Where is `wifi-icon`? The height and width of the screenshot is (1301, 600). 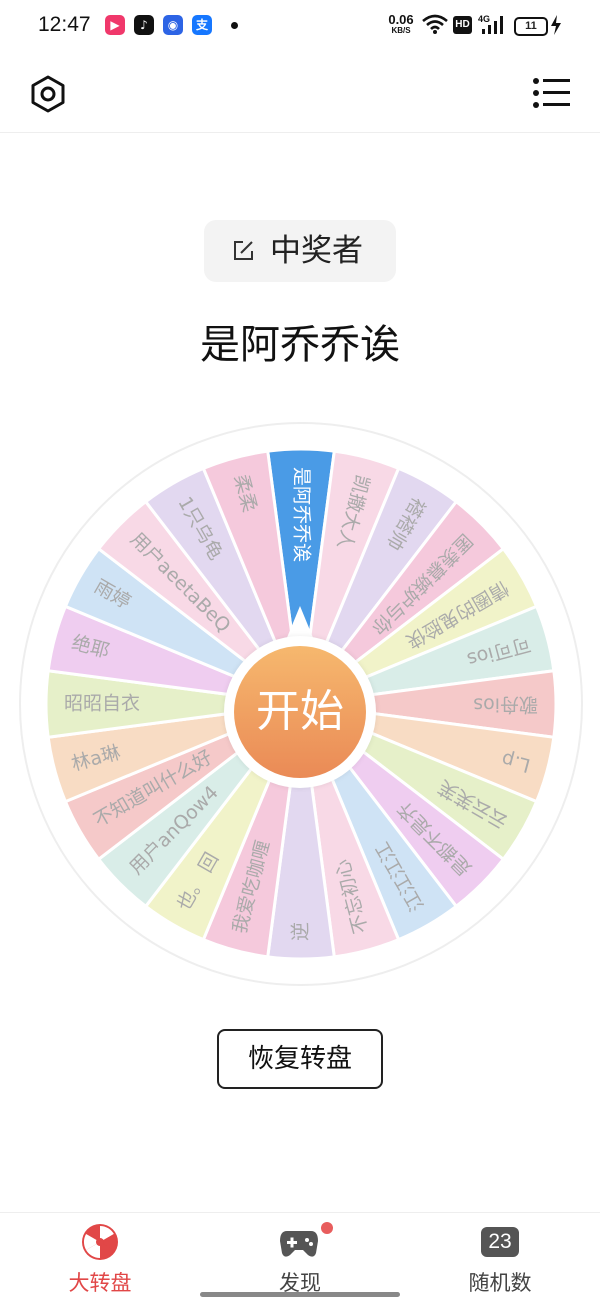 wifi-icon is located at coordinates (435, 24).